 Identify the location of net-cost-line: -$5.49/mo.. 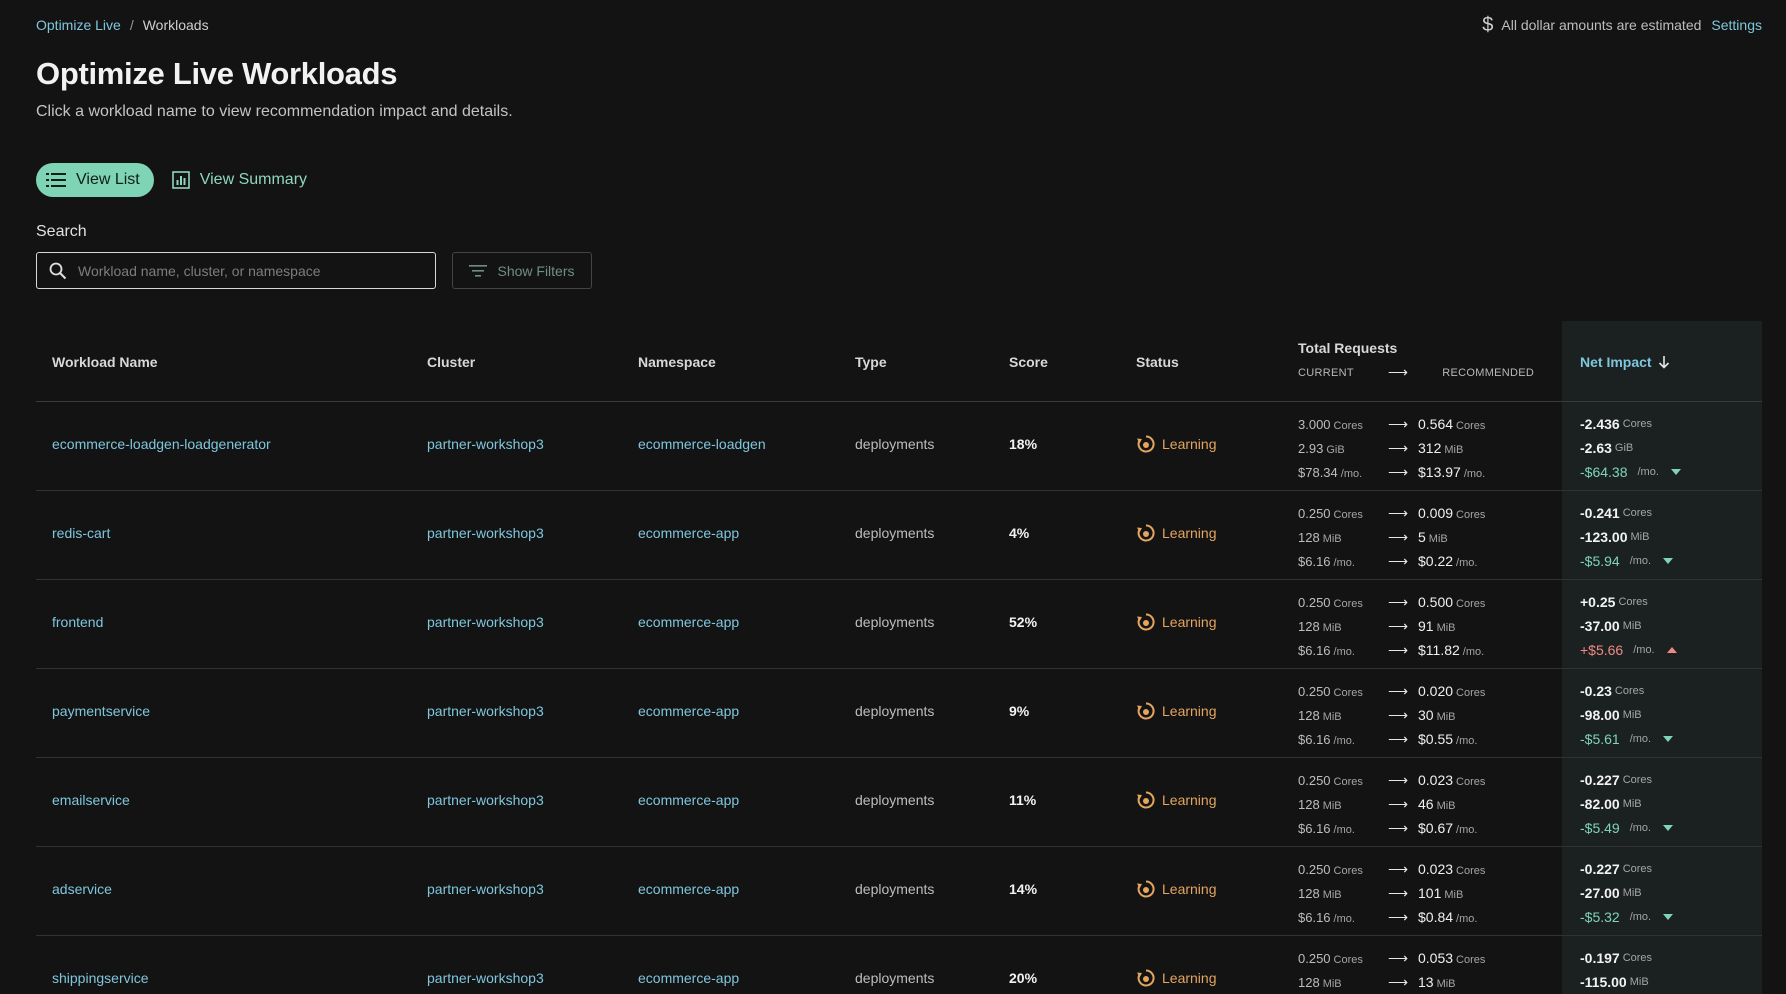
(1627, 828).